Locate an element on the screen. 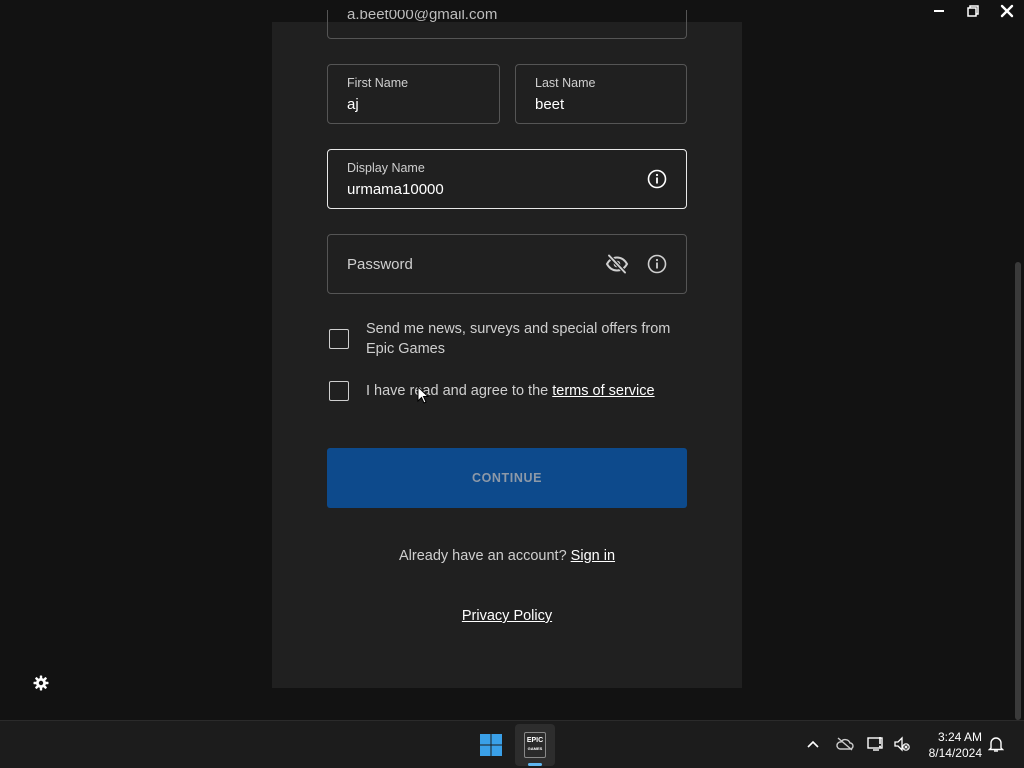  restore-button is located at coordinates (973, 11).